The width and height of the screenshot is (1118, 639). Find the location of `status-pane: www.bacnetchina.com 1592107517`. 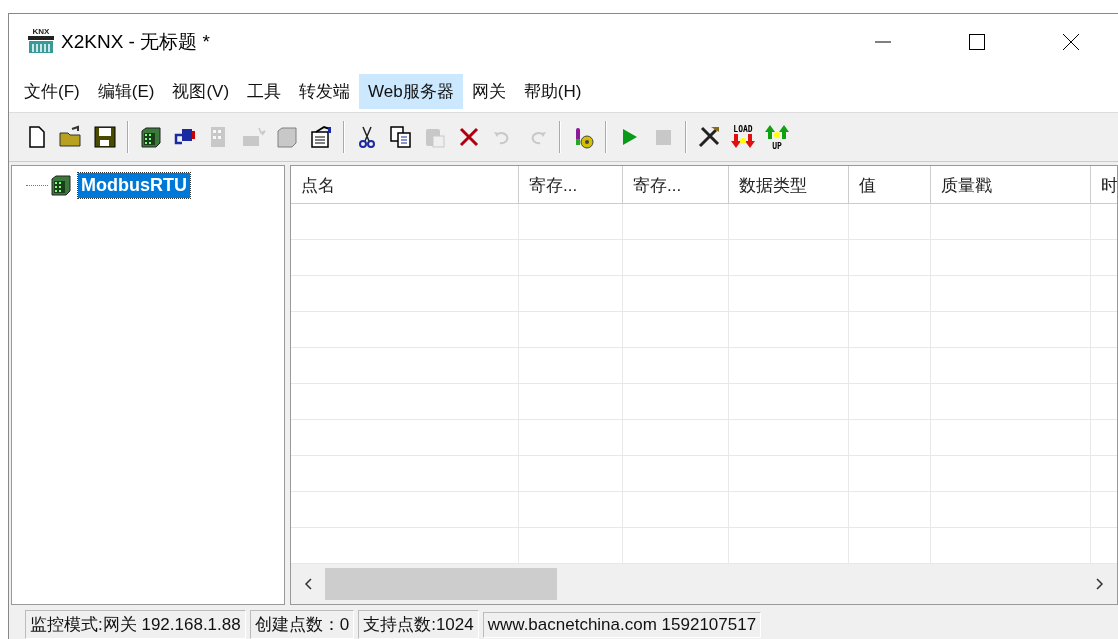

status-pane: www.bacnetchina.com 1592107517 is located at coordinates (622, 624).